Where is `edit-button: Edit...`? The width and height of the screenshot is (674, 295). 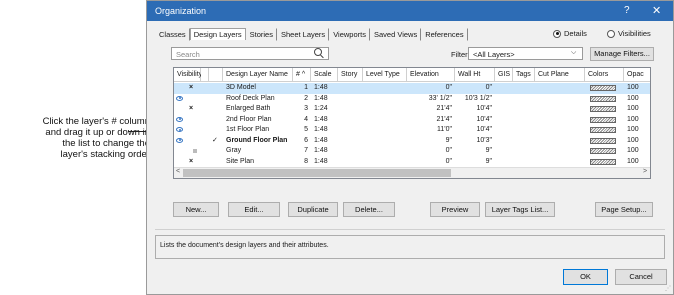 edit-button: Edit... is located at coordinates (254, 209).